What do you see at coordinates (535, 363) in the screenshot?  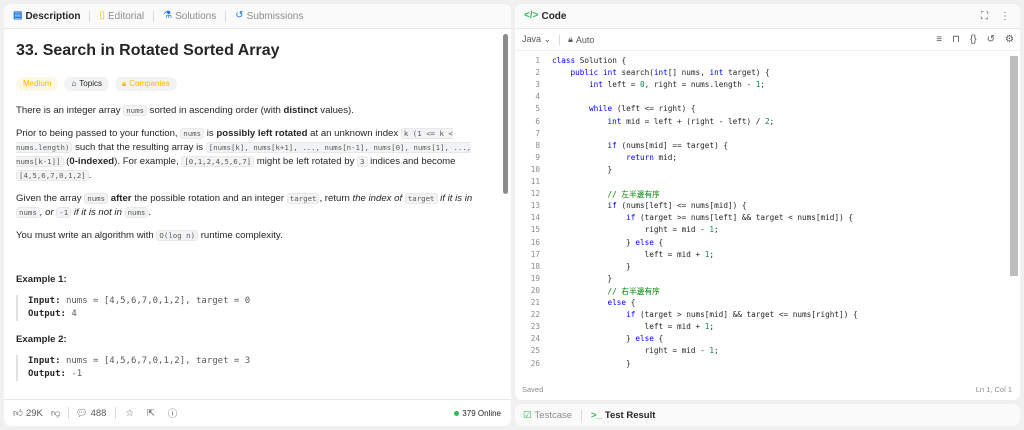 I see `line-number: 26` at bounding box center [535, 363].